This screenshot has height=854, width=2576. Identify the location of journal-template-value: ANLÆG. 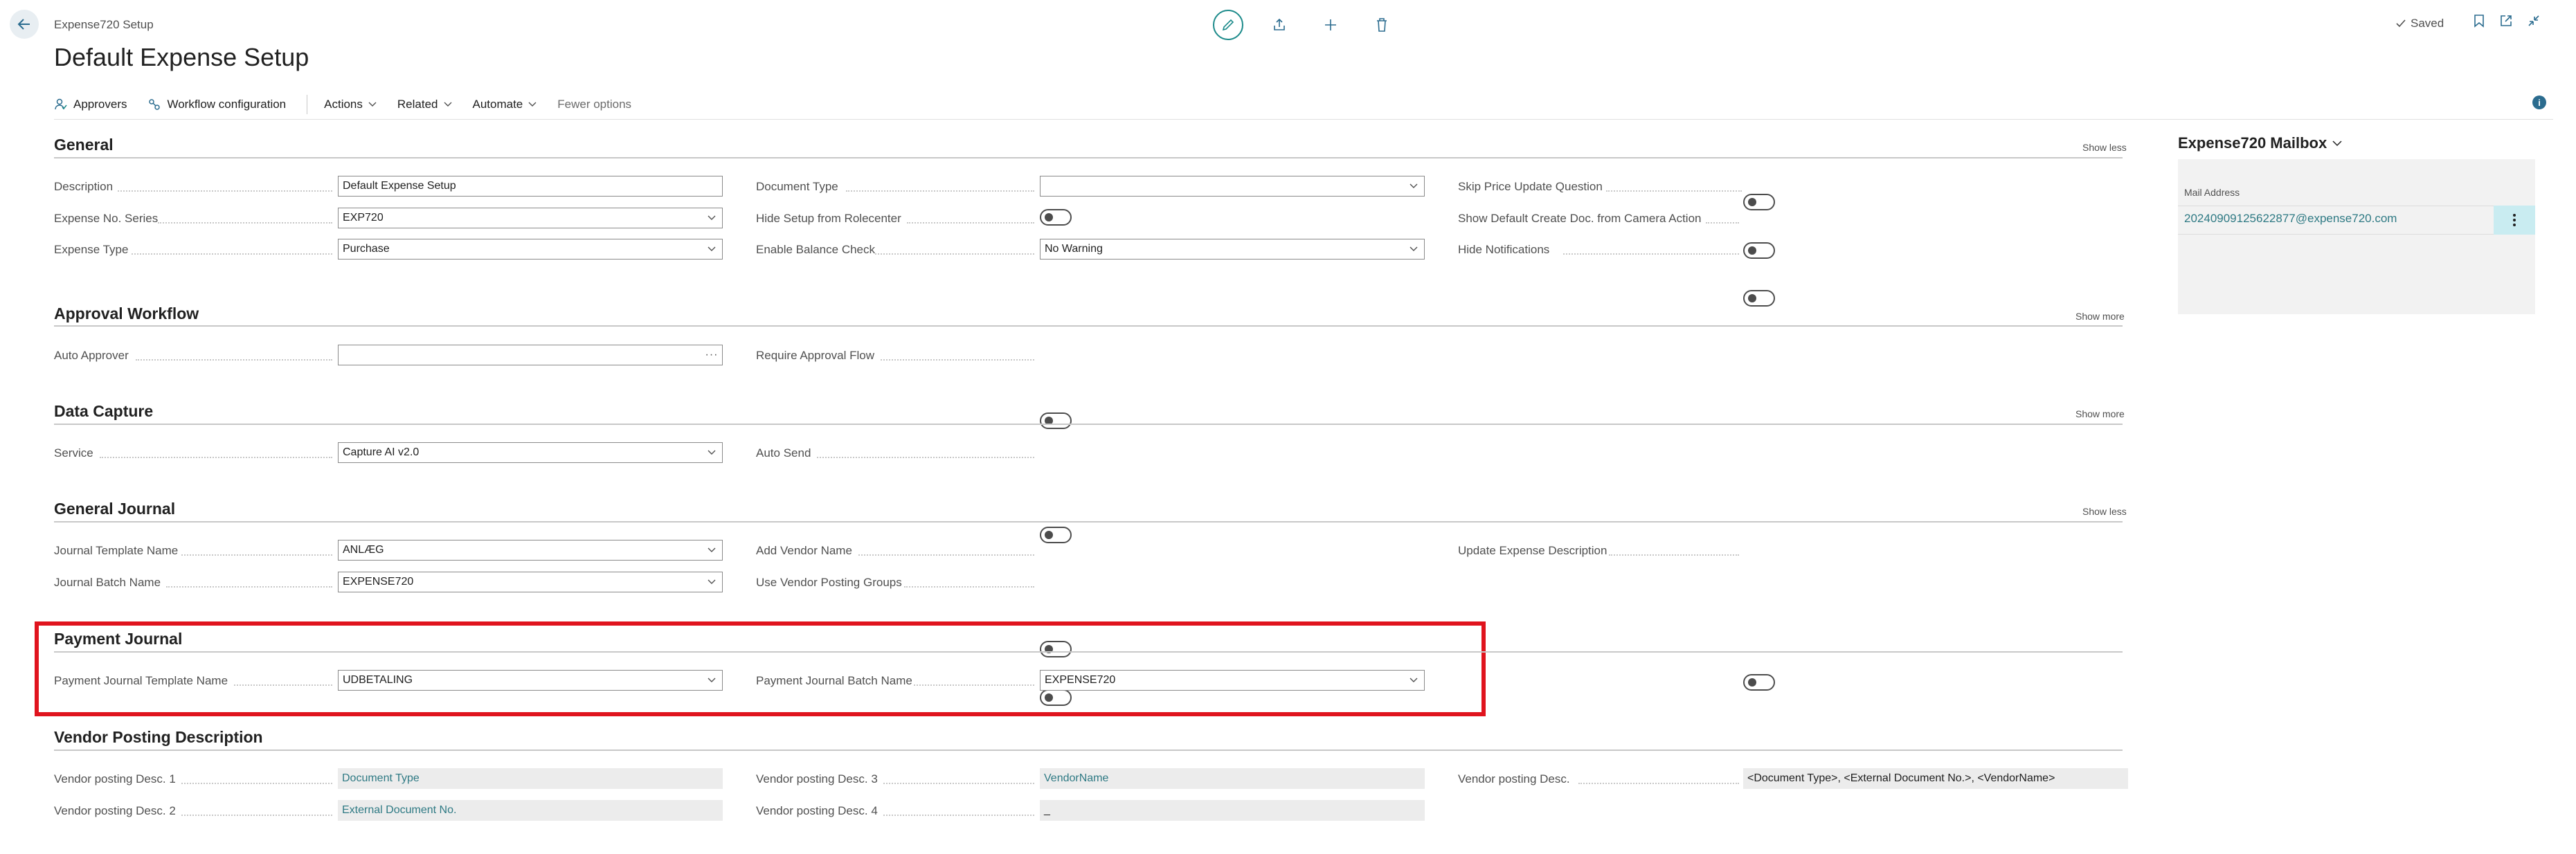
(363, 550).